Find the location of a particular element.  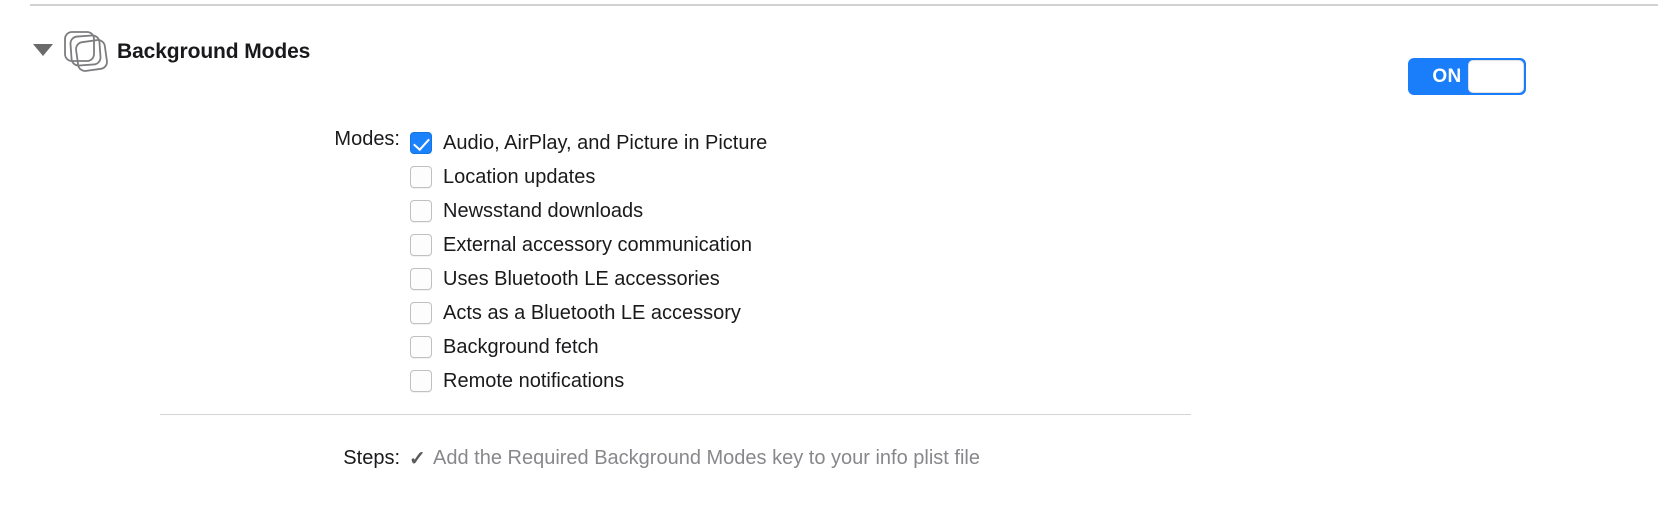

list-item-label: Background fetch is located at coordinates (521, 346).